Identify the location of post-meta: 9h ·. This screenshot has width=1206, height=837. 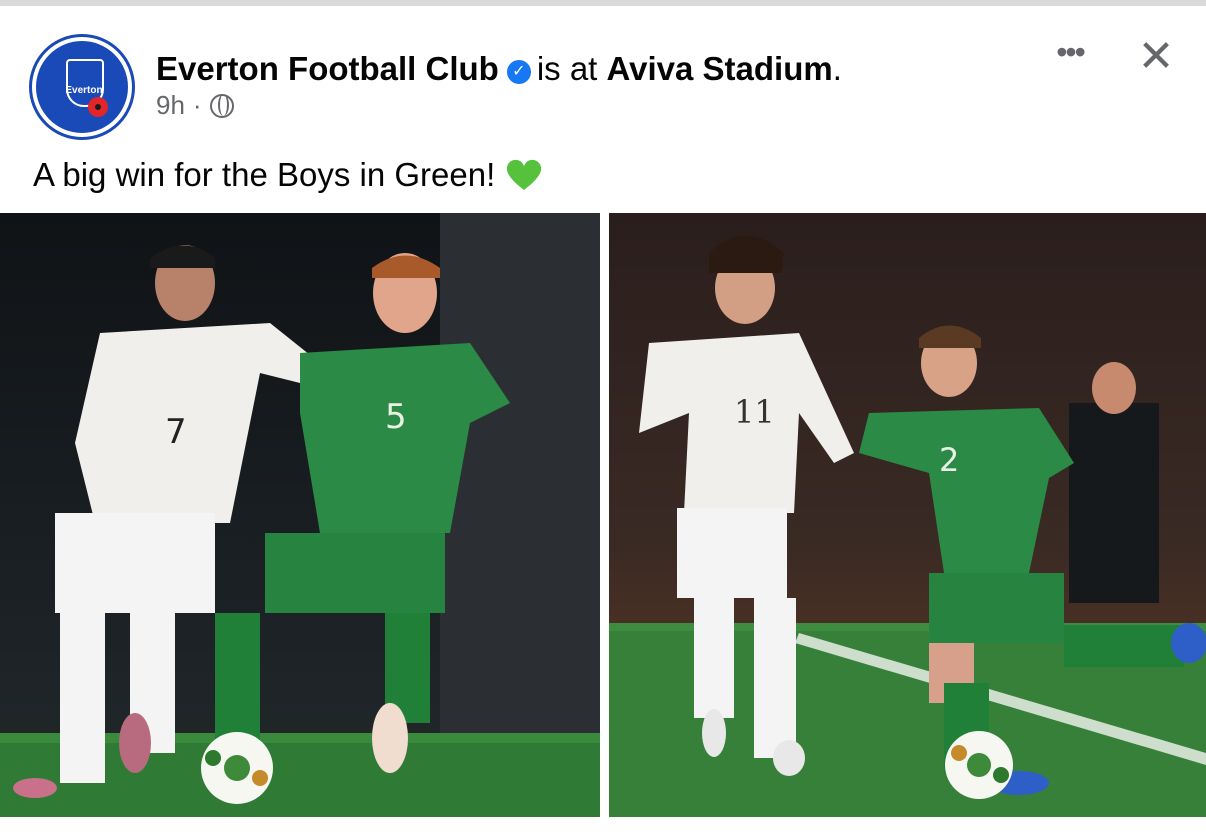
(195, 105).